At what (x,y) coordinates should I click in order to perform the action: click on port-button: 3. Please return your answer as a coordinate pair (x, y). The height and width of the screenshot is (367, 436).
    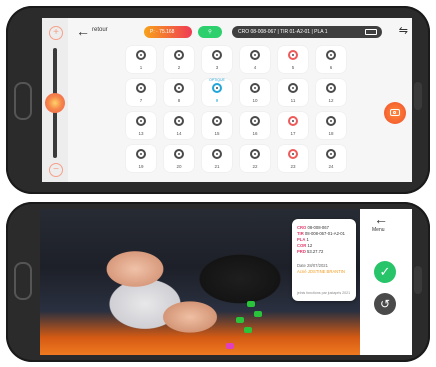
    Looking at the image, I should click on (217, 59).